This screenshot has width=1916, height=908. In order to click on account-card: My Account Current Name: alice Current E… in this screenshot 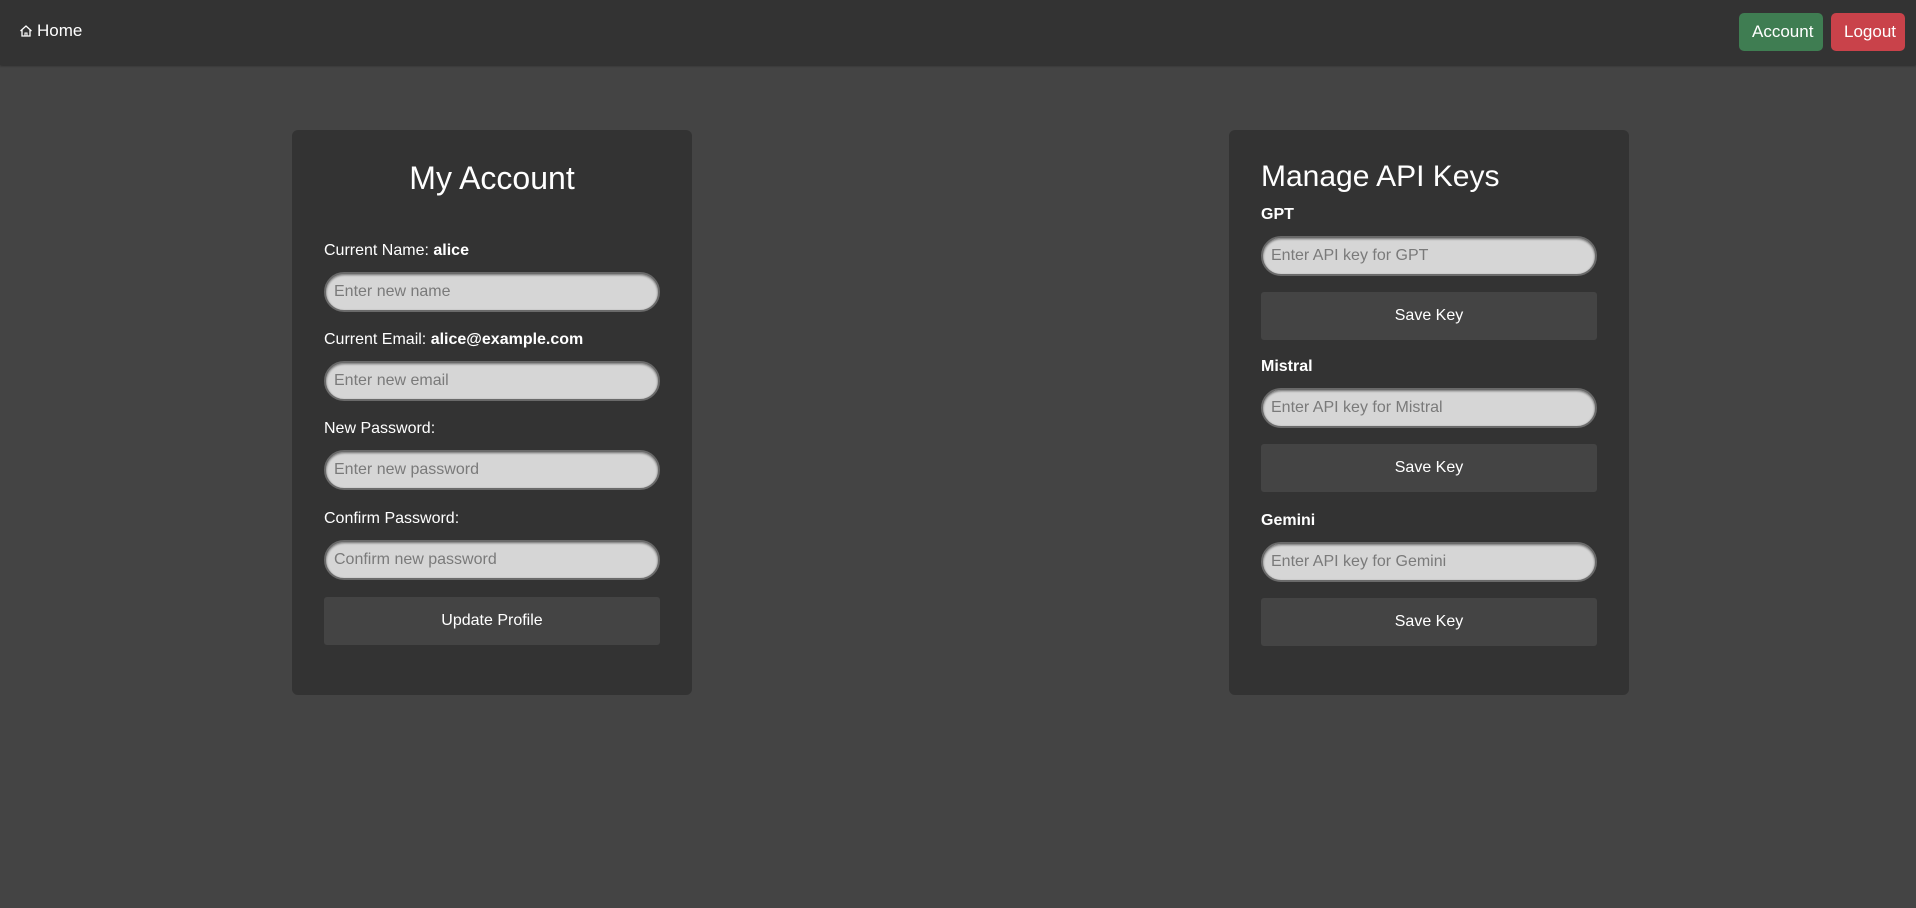, I will do `click(492, 412)`.